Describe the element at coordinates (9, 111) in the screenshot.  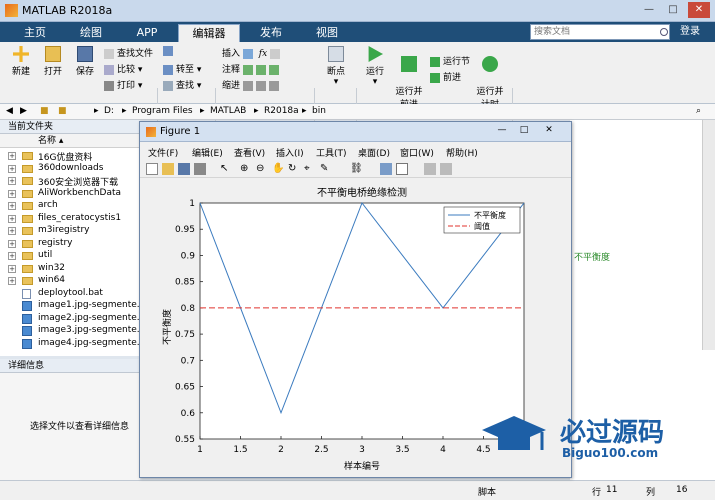
I see `back-arrow-icon: ◀` at that location.